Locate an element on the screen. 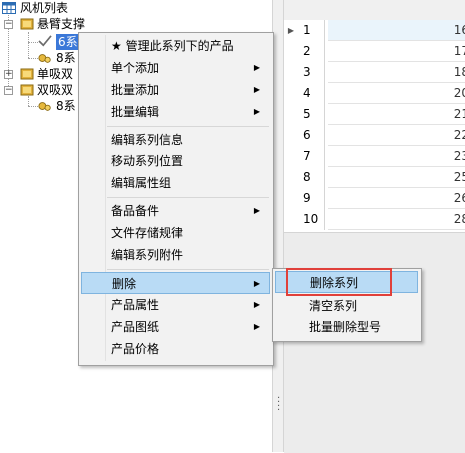 This screenshot has height=453, width=465. tree-node-6-series: 6系 is located at coordinates (40, 42).